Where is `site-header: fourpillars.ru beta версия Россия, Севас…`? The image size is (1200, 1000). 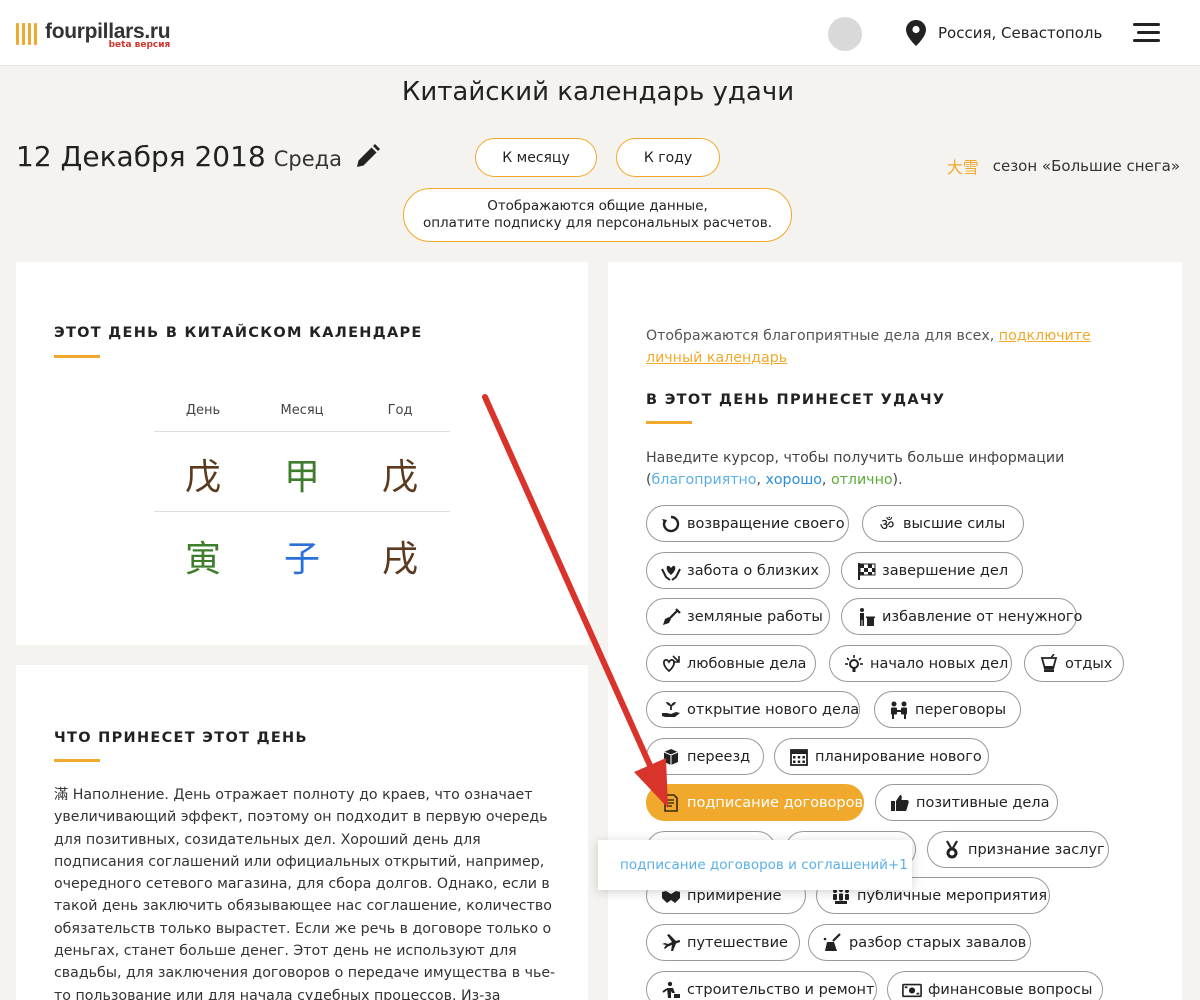 site-header: fourpillars.ru beta версия Россия, Севас… is located at coordinates (600, 33).